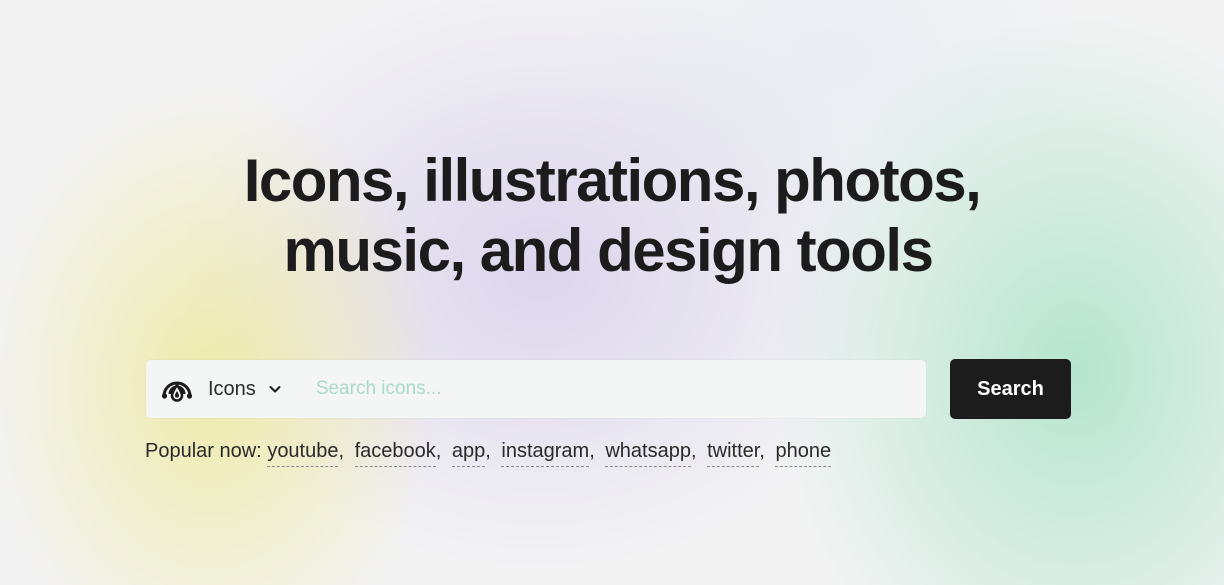 The image size is (1224, 585). Describe the element at coordinates (468, 453) in the screenshot. I see `popular-link-app: app` at that location.